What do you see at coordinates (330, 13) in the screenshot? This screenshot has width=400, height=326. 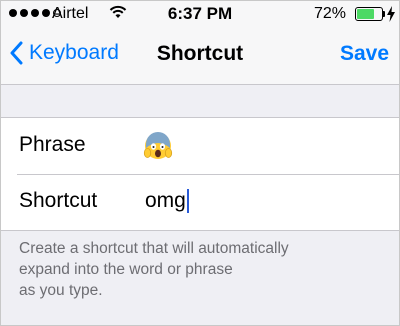 I see `battery-percentage: 72%` at bounding box center [330, 13].